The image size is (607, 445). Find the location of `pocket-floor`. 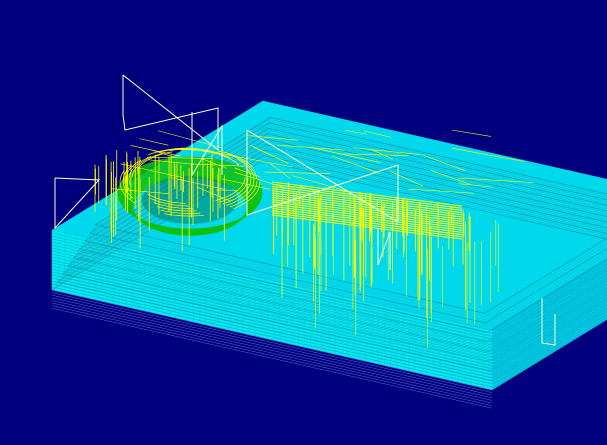

pocket-floor is located at coordinates (190, 200).